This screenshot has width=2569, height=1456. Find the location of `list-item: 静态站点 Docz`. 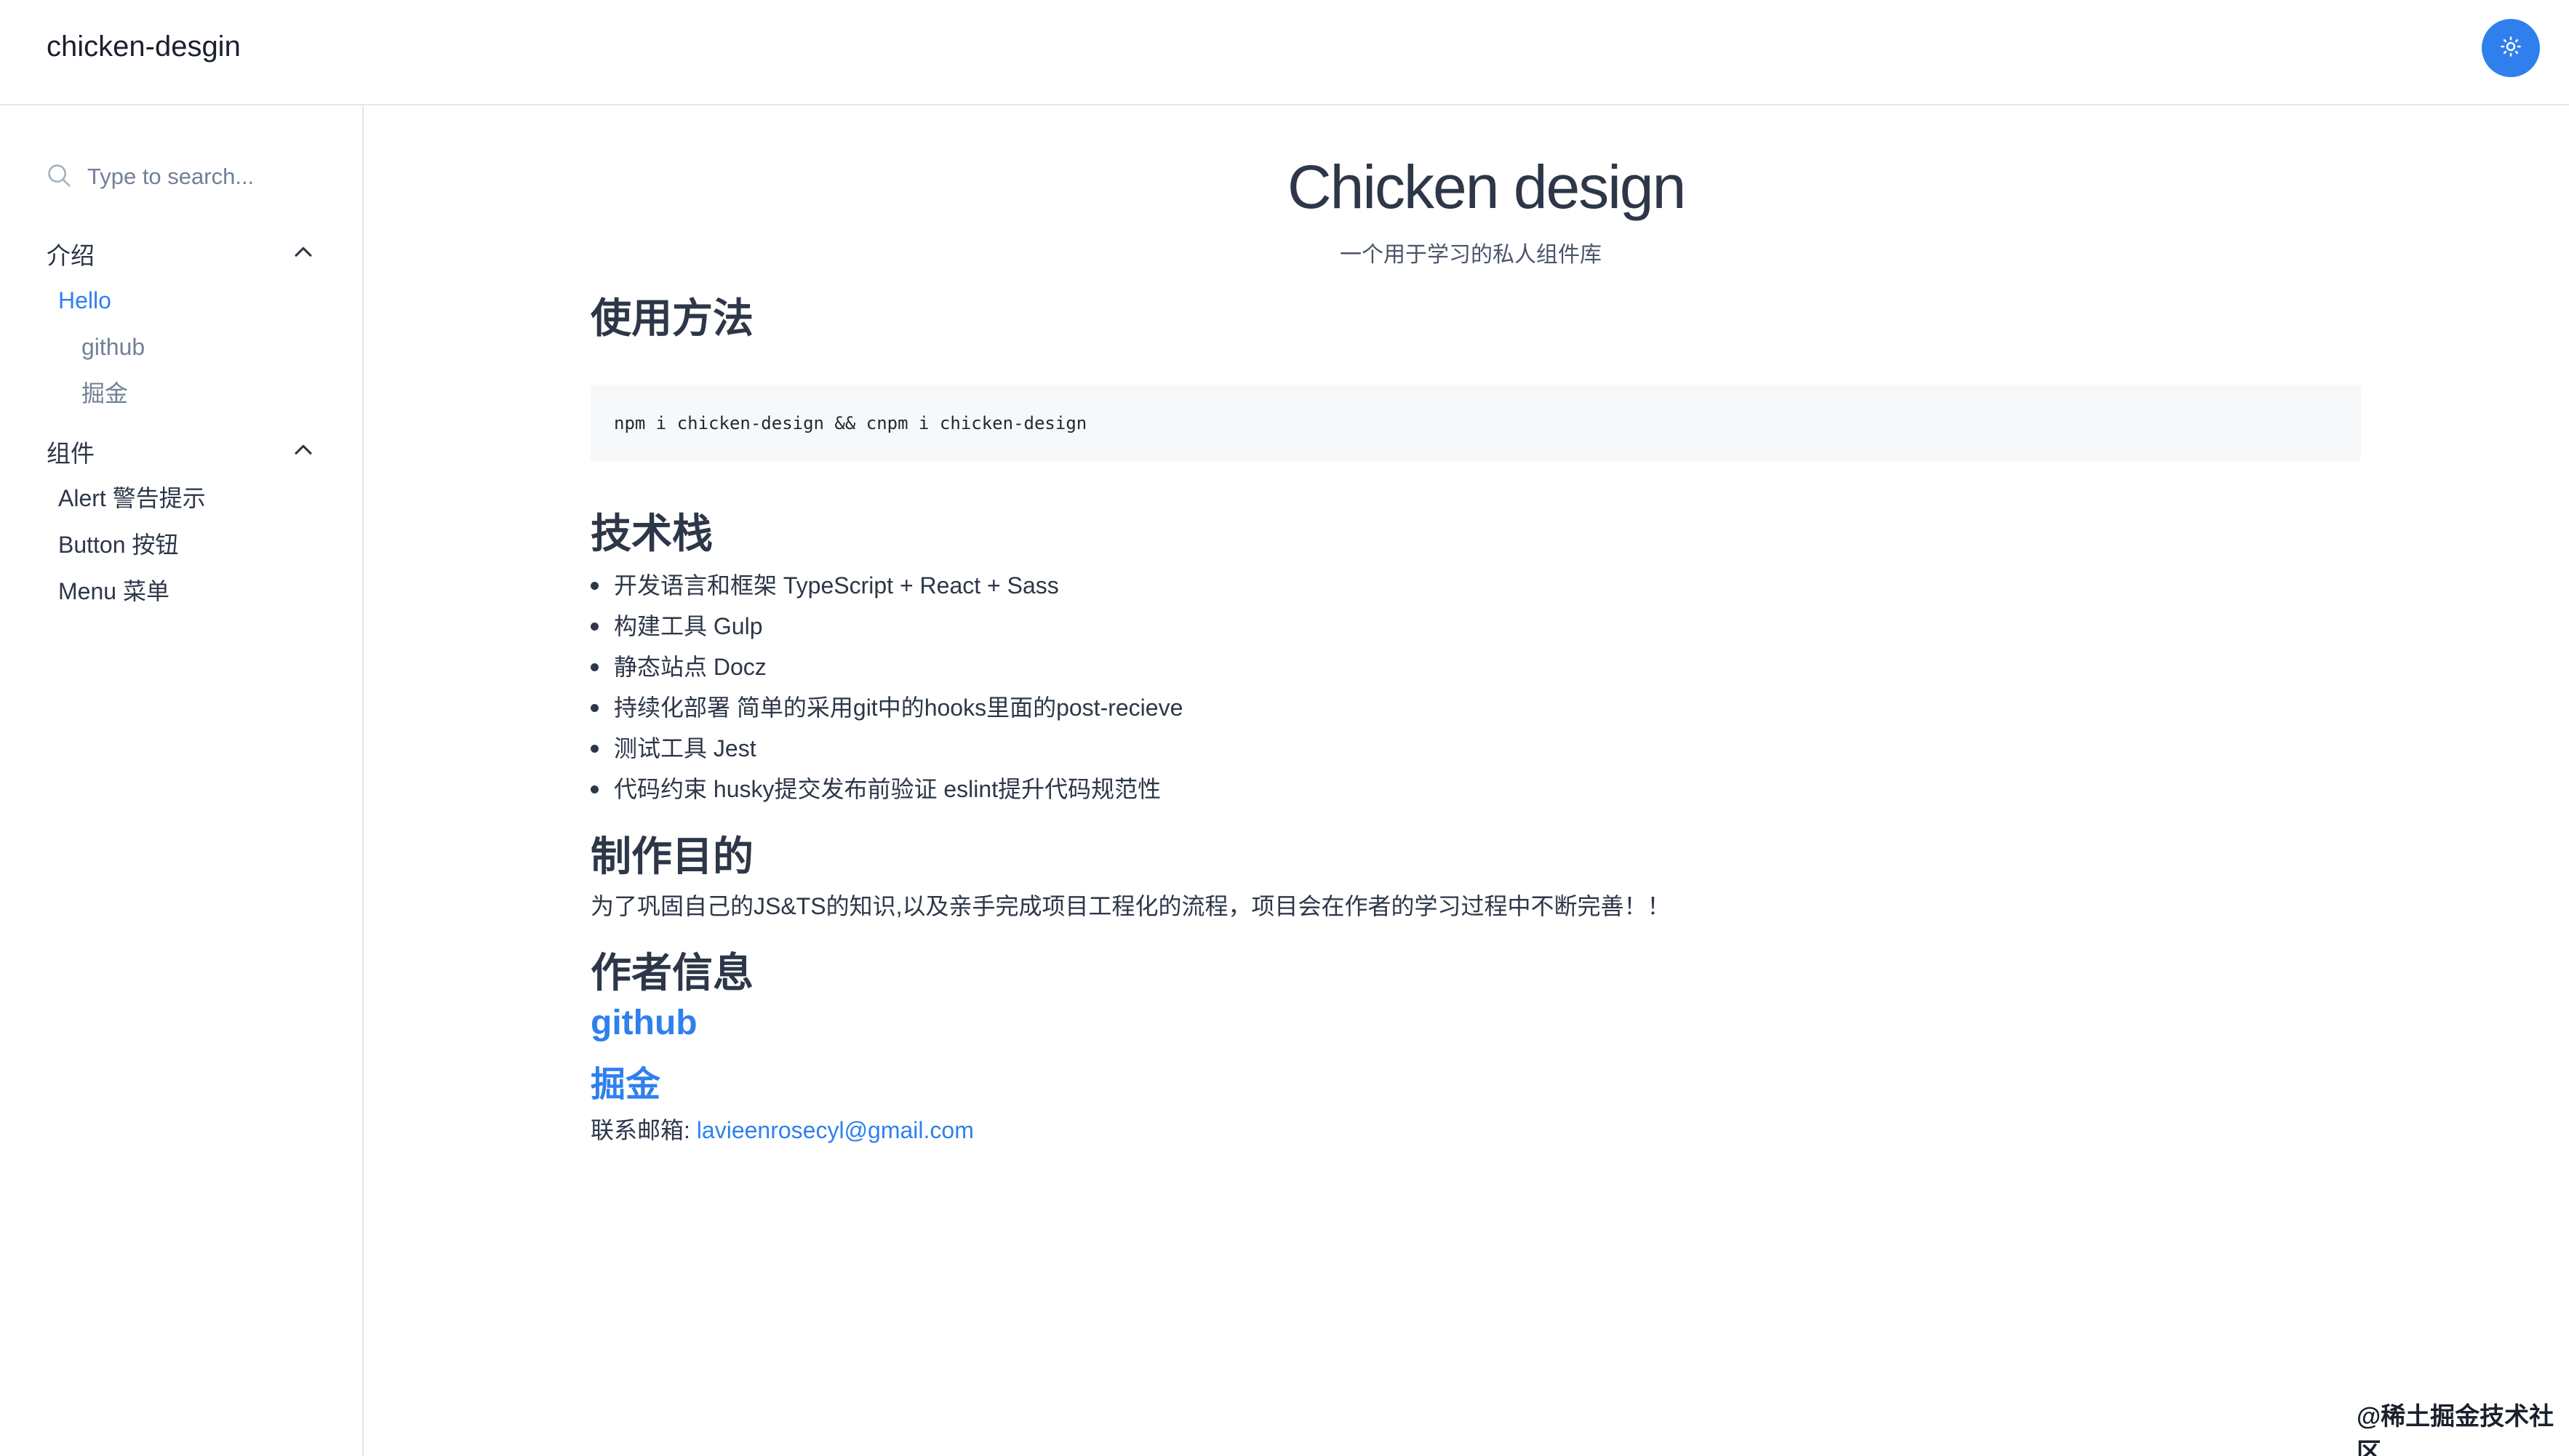

list-item: 静态站点 Docz is located at coordinates (887, 667).